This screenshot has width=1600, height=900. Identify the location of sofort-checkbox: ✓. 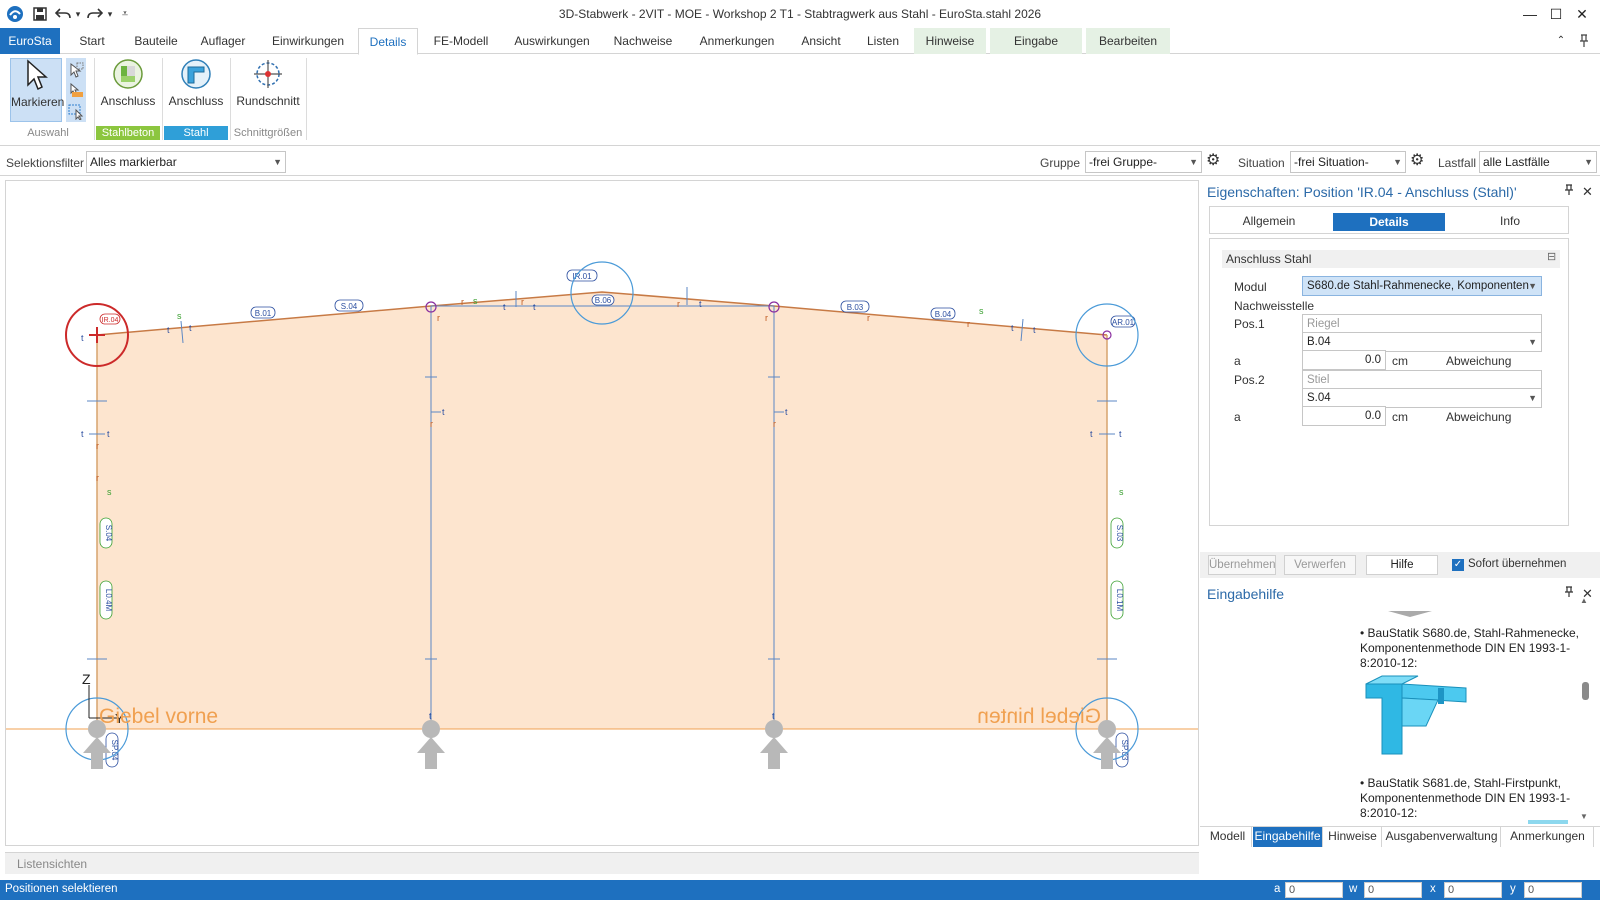
(1458, 565).